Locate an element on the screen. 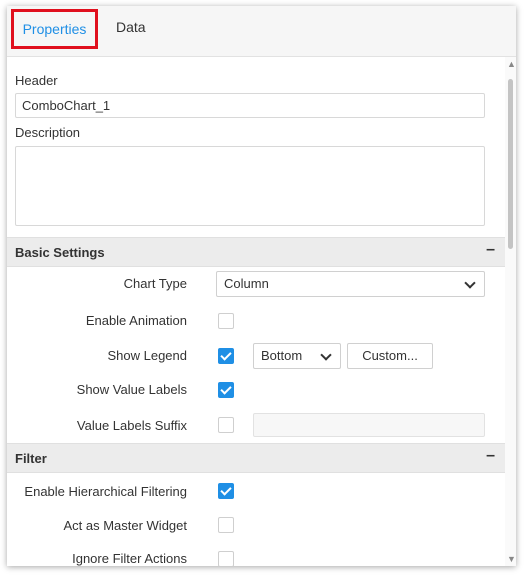  legend-position-value: Bottom is located at coordinates (282, 355).